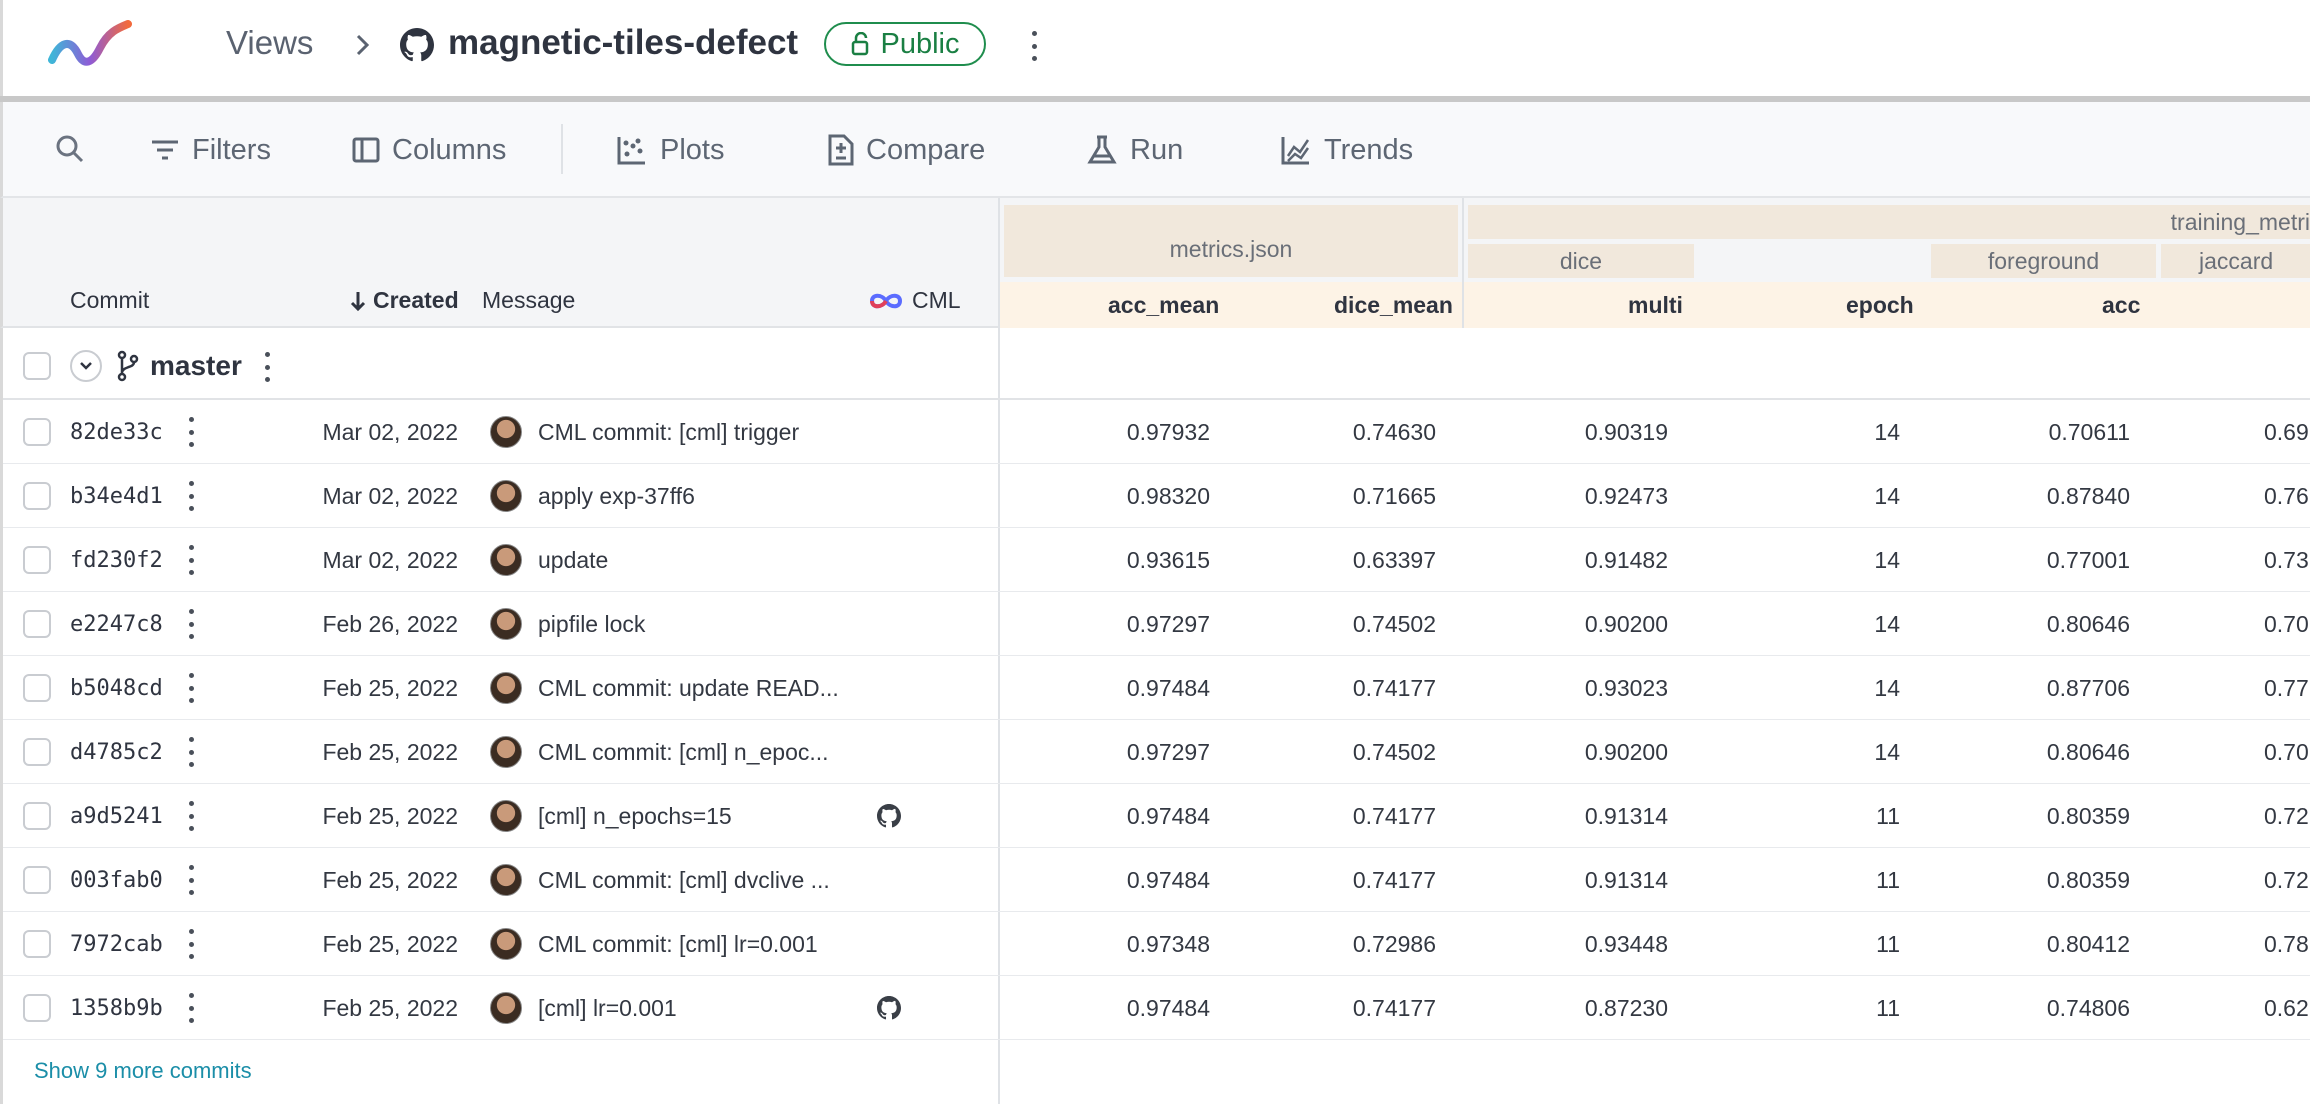 The width and height of the screenshot is (2310, 1104). I want to click on run-button: Run, so click(1134, 150).